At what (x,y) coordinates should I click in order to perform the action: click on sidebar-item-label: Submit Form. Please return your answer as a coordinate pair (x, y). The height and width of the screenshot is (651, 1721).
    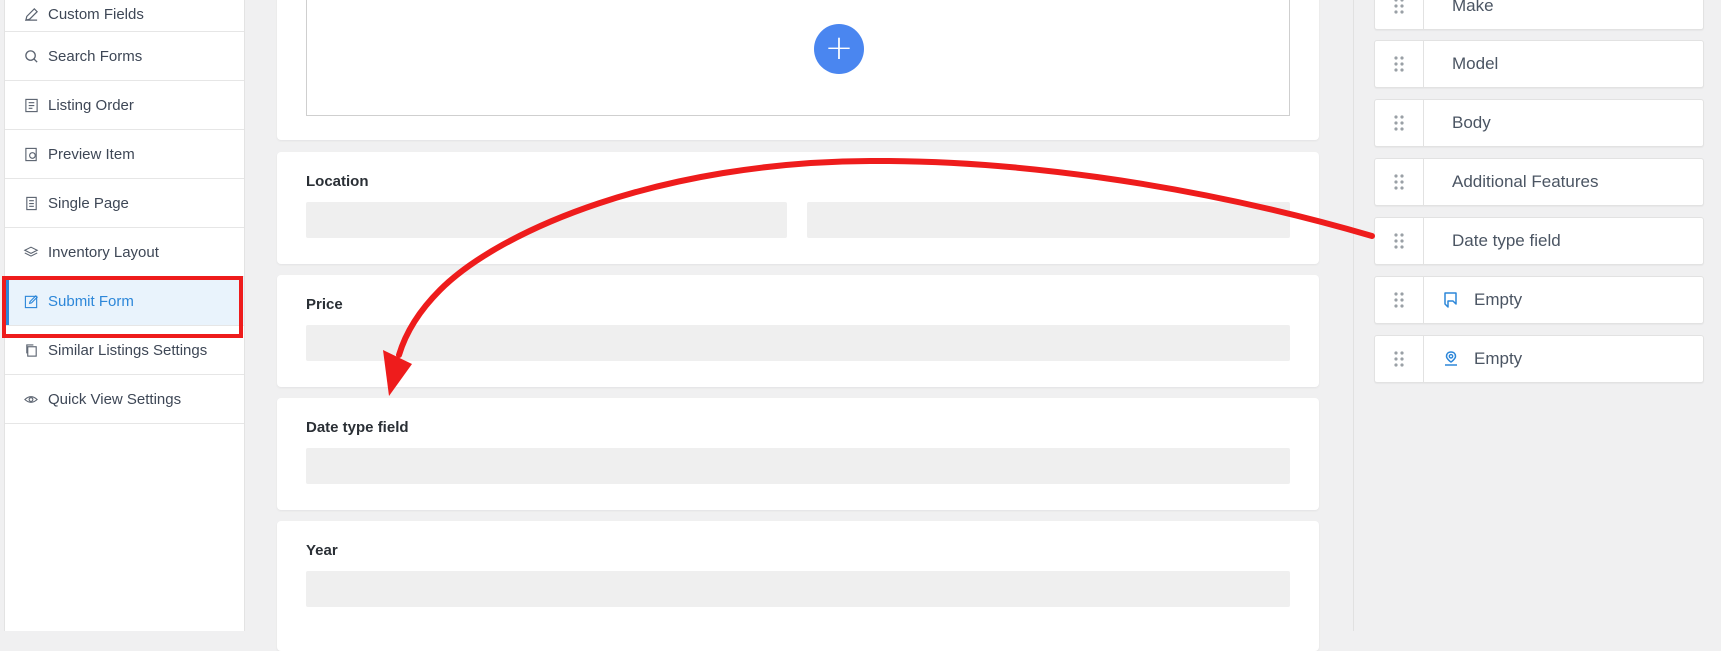
    Looking at the image, I should click on (91, 301).